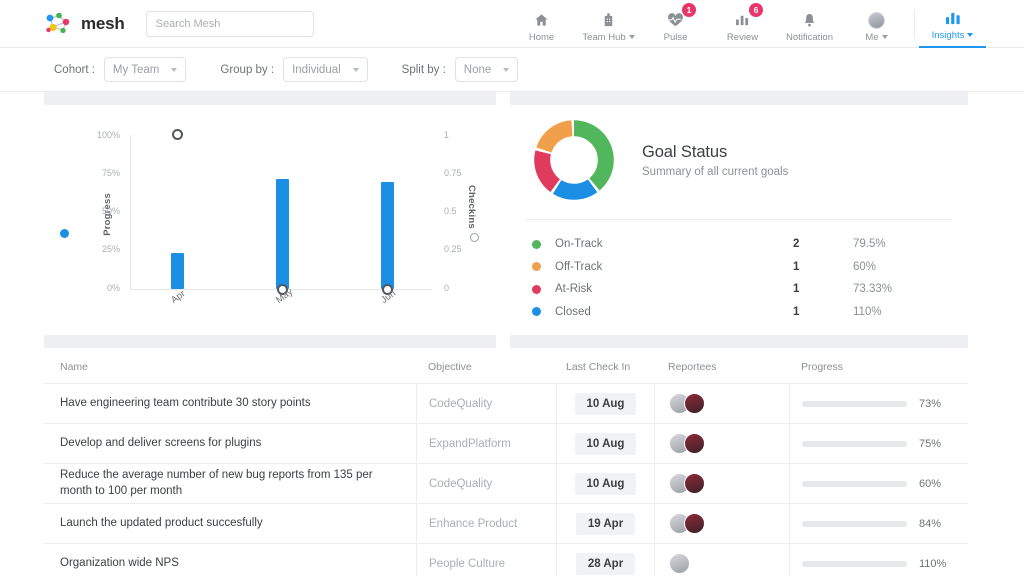 The image size is (1024, 576). Describe the element at coordinates (74, 69) in the screenshot. I see `cohort-label: Cohort :` at that location.